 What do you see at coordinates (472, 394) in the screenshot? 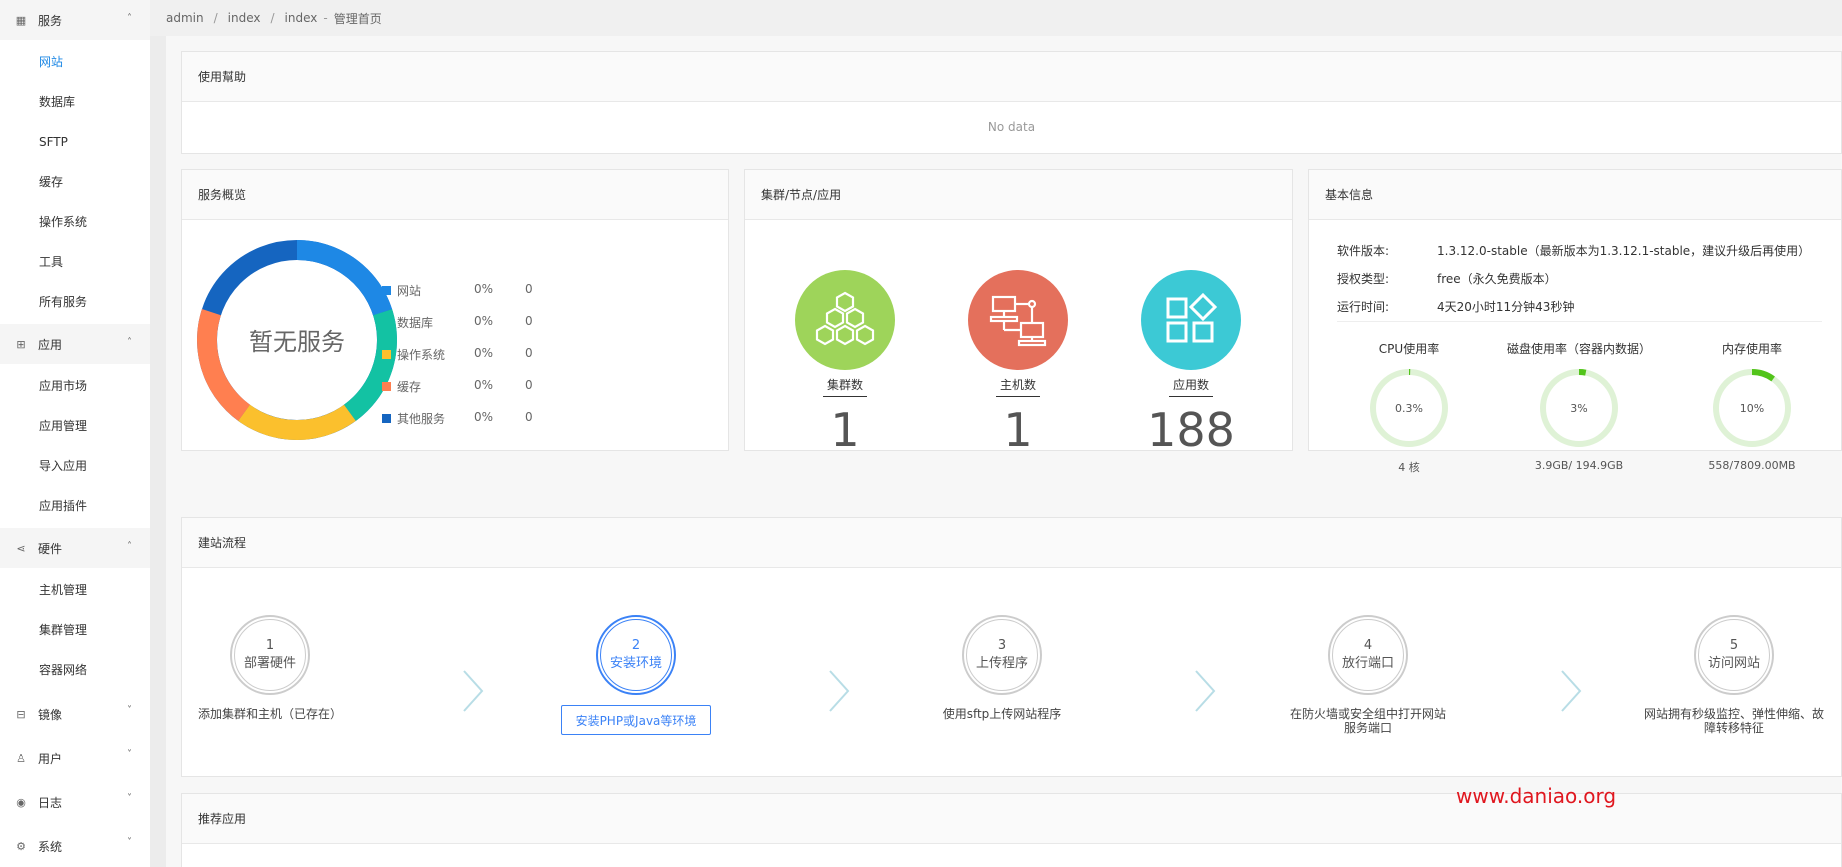
I see `legend-item: 缓存 0% 0` at bounding box center [472, 394].